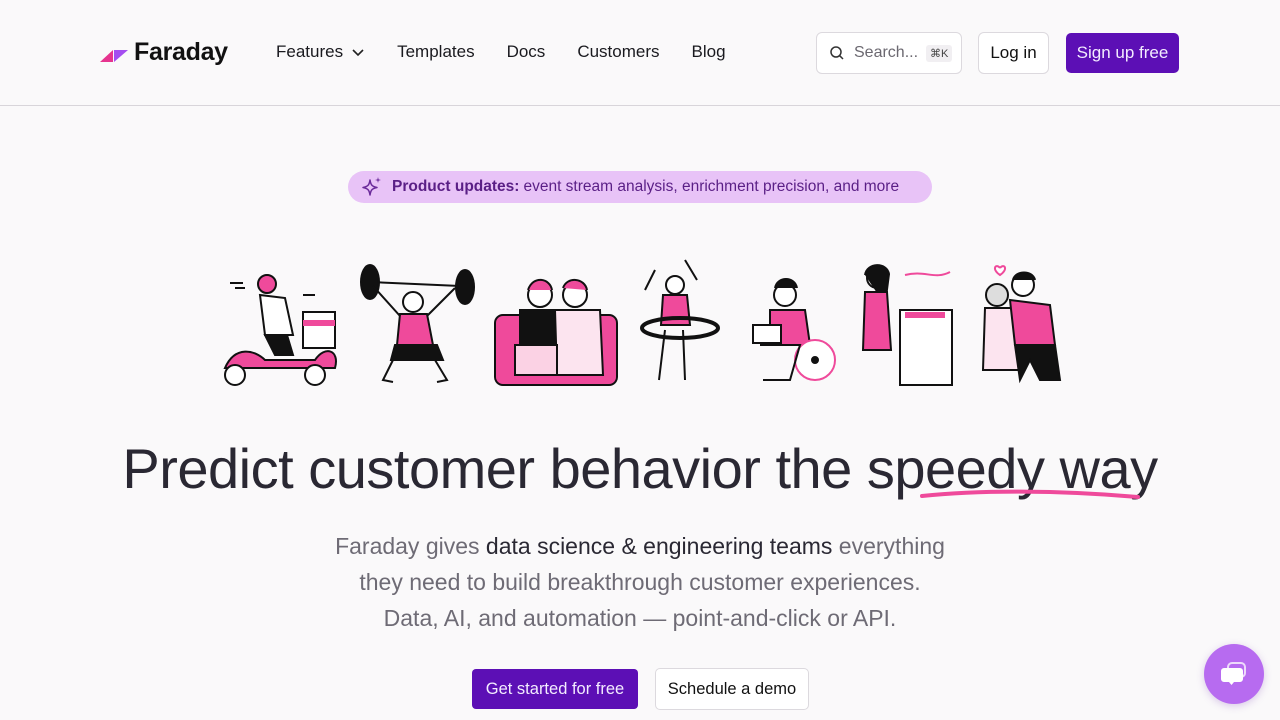  What do you see at coordinates (1013, 53) in the screenshot?
I see `login-button: Log in` at bounding box center [1013, 53].